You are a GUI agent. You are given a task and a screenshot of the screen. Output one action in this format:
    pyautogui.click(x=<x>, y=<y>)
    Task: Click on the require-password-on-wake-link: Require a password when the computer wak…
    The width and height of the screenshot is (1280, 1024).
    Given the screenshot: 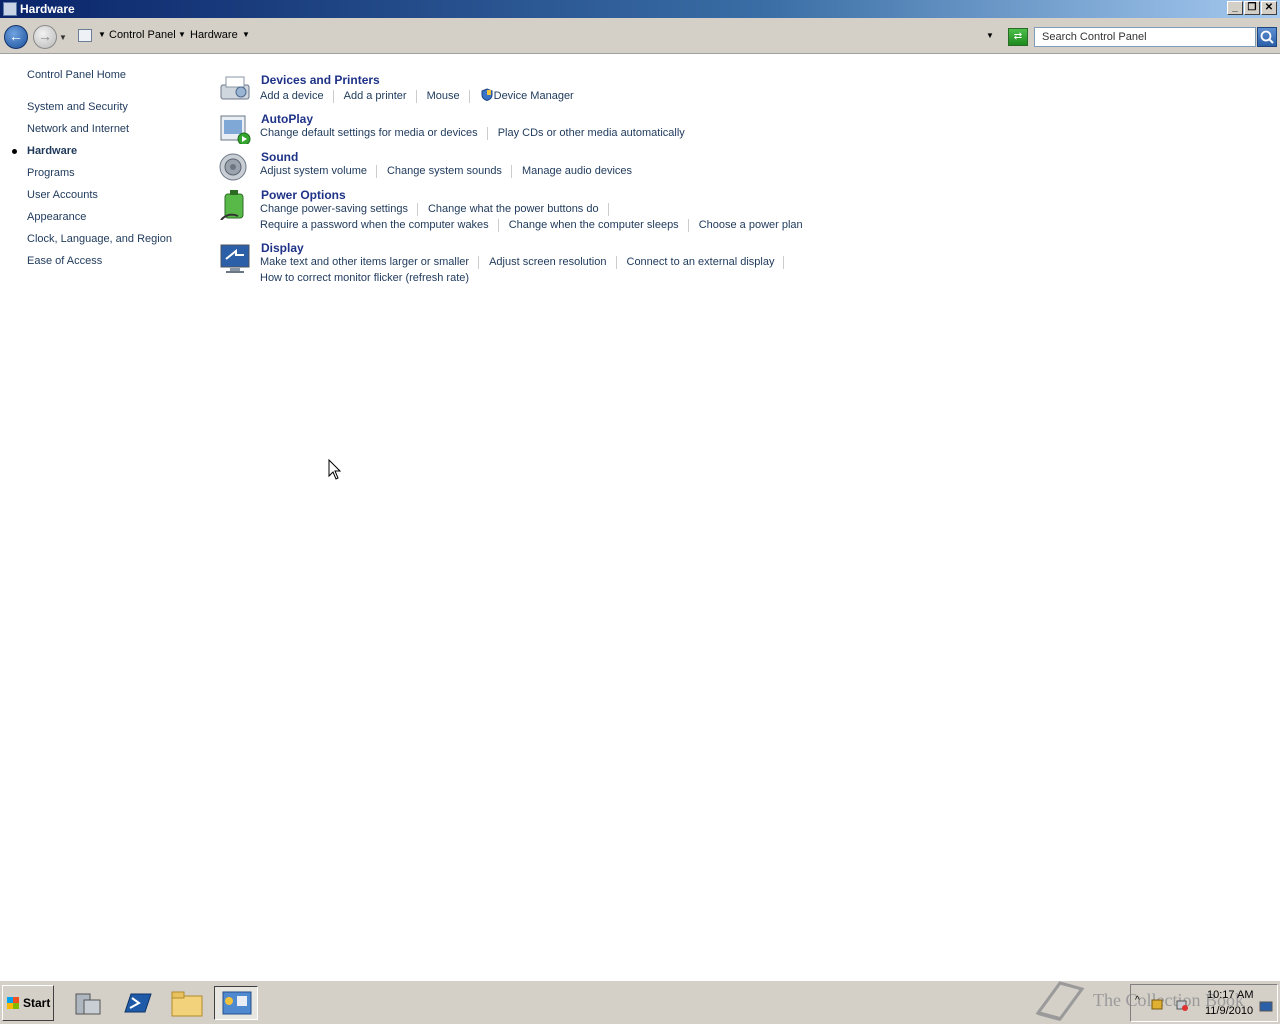 What is the action you would take?
    pyautogui.click(x=379, y=225)
    